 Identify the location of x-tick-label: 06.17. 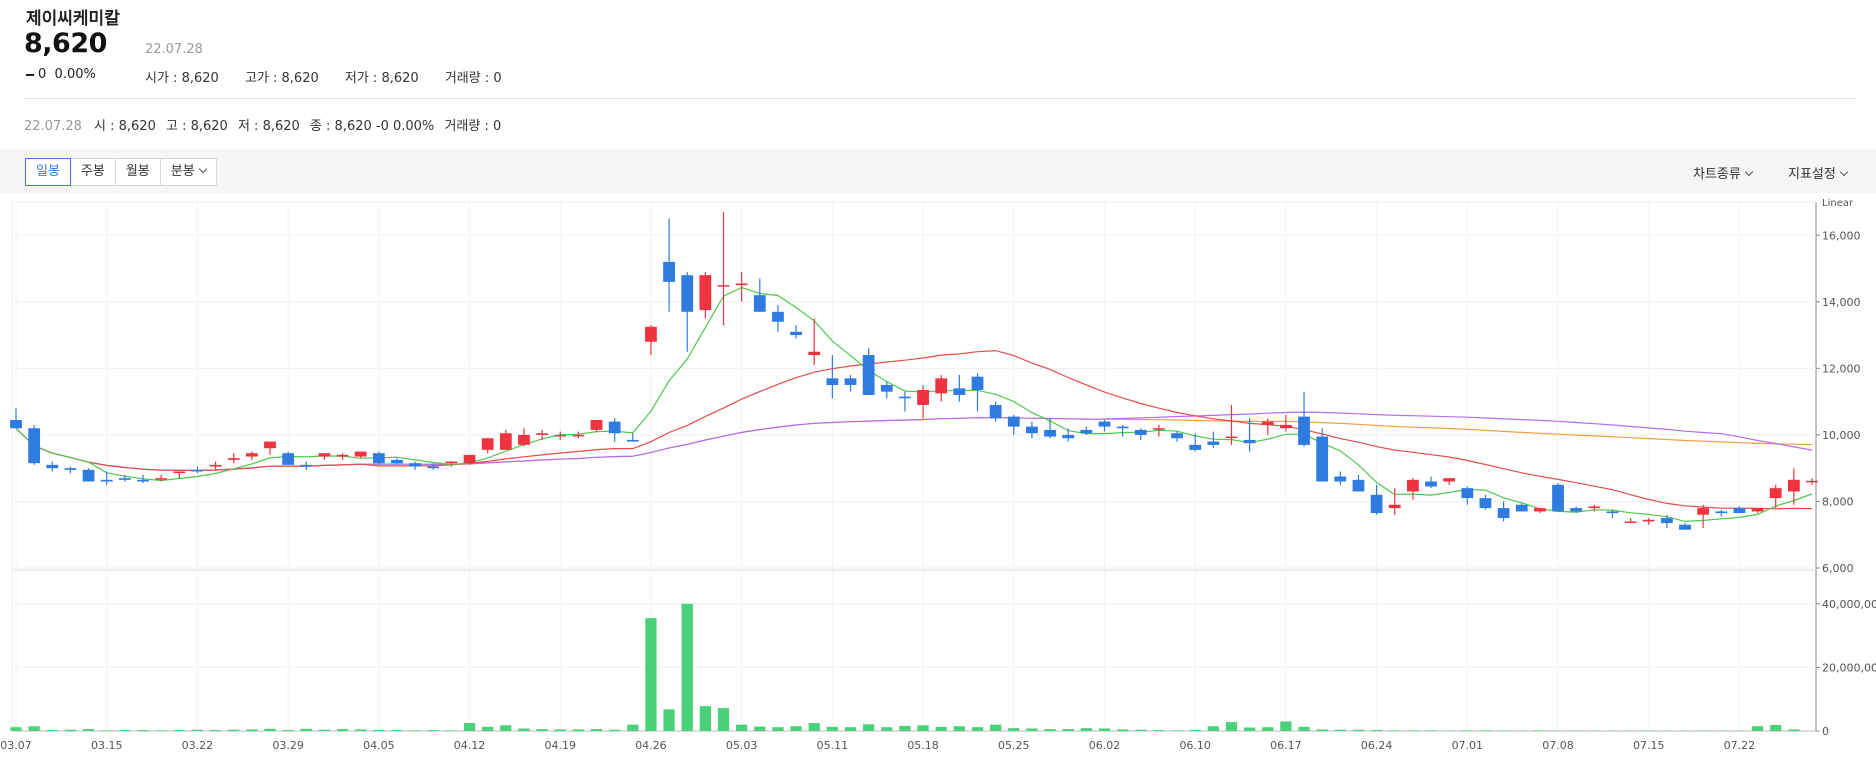
(1286, 745).